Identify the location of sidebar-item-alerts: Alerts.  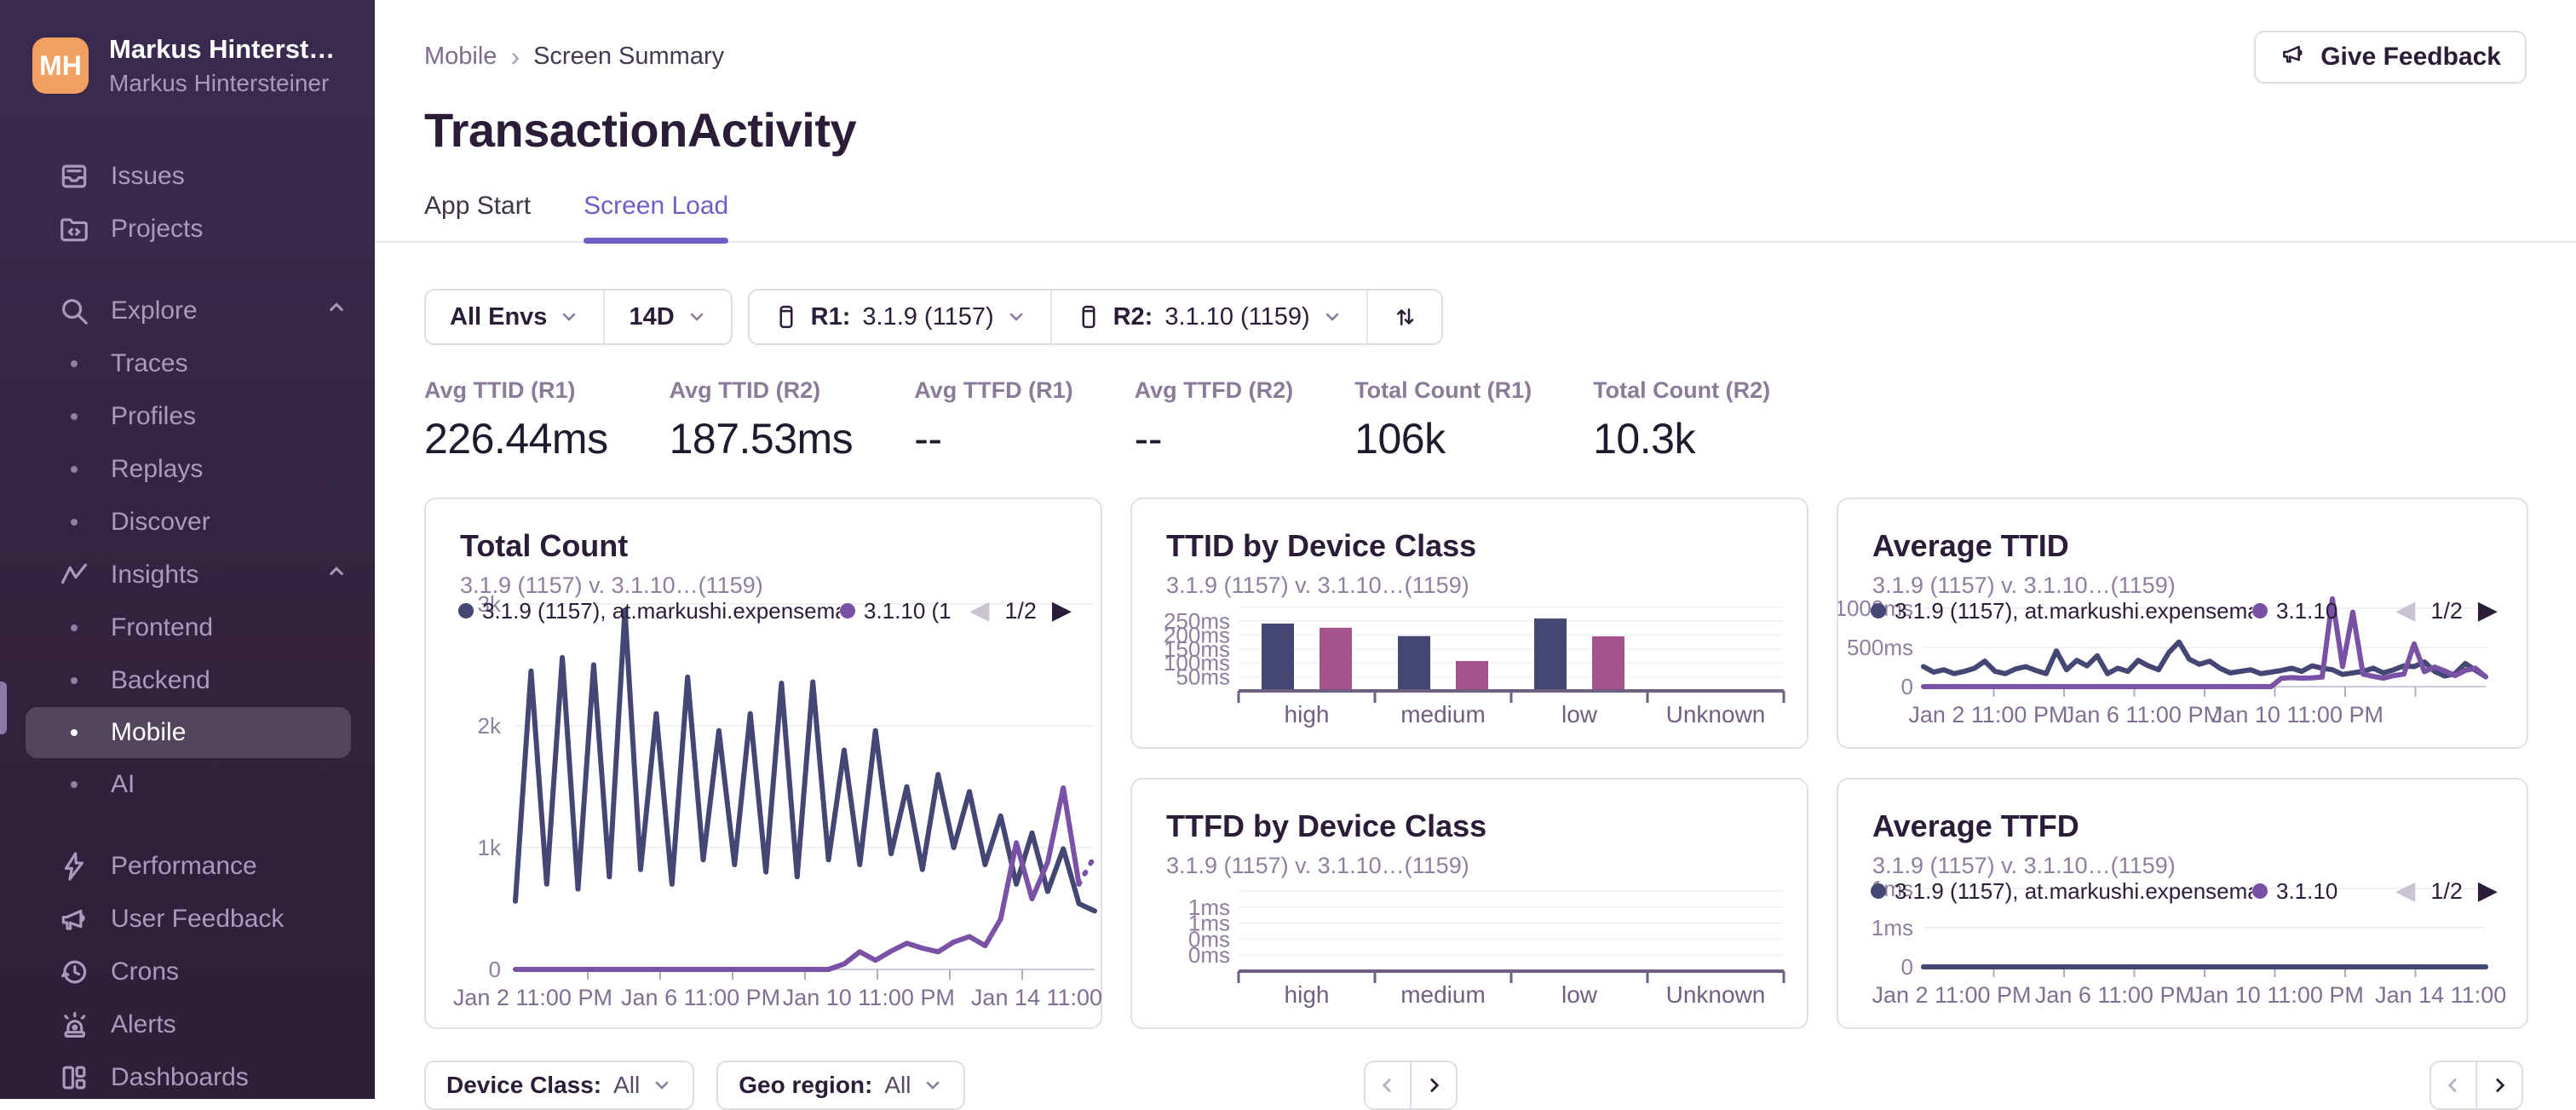
(188, 1024).